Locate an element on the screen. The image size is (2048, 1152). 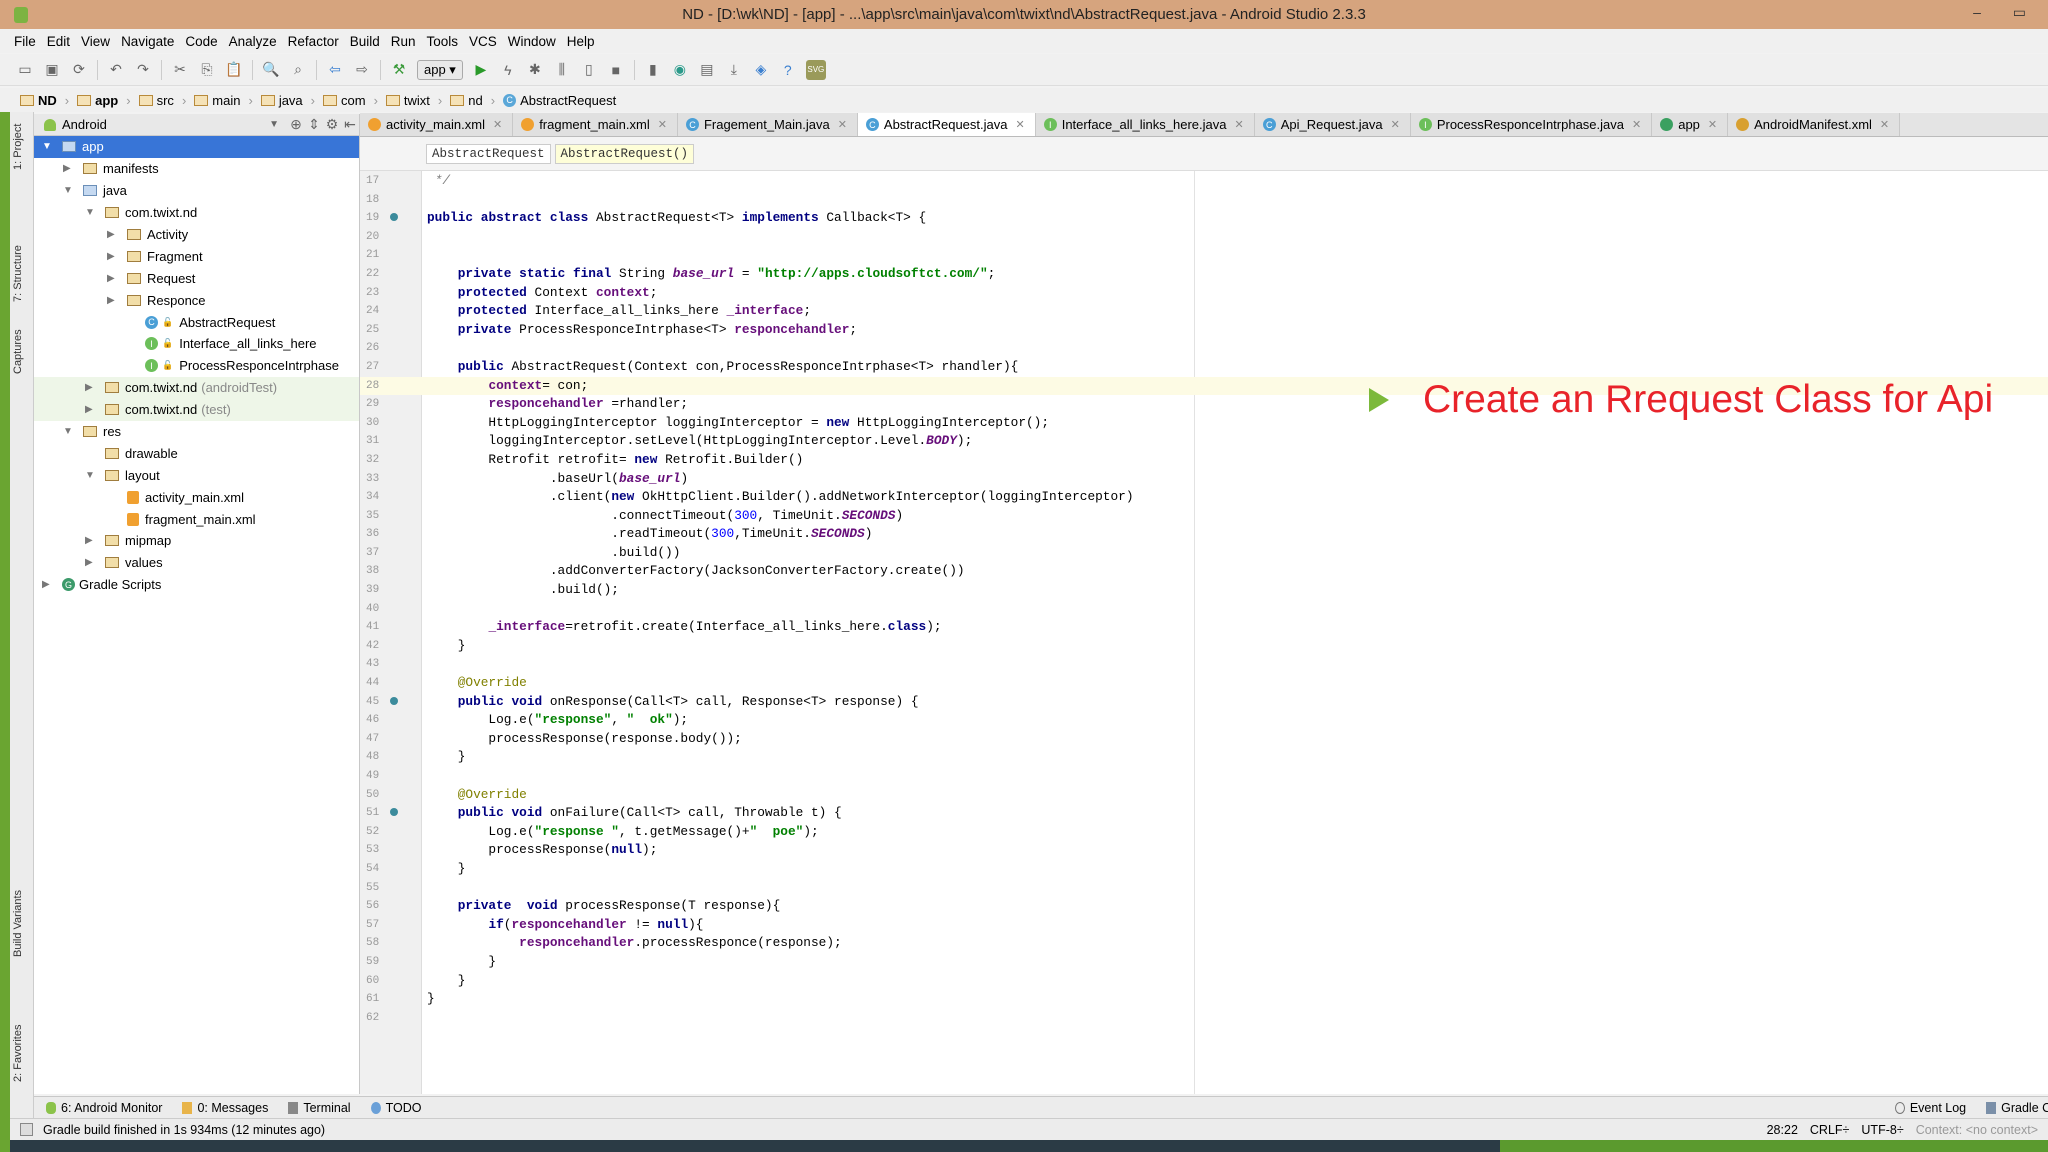
code-line: 47 processResponse(response.body()); is located at coordinates (1204, 739).